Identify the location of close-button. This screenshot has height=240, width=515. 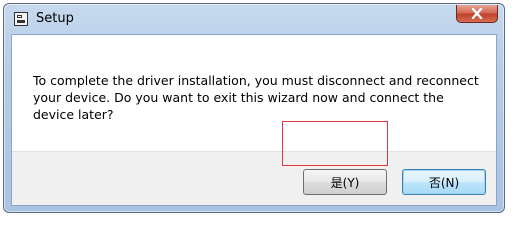
(477, 14).